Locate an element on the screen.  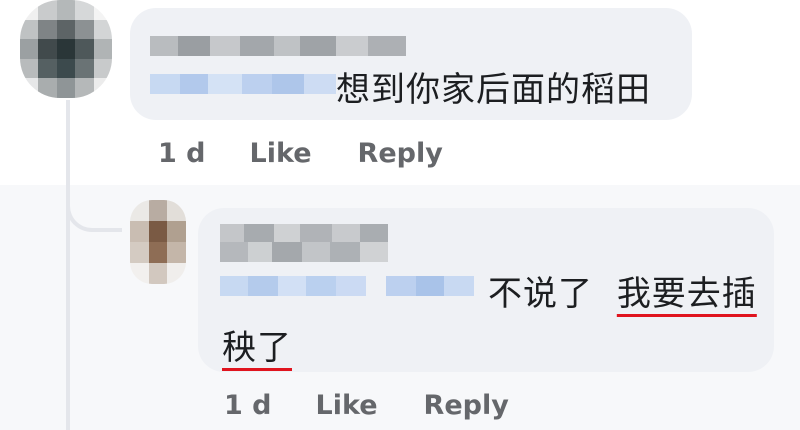
reply-text-plain: 不说了 is located at coordinates (540, 294).